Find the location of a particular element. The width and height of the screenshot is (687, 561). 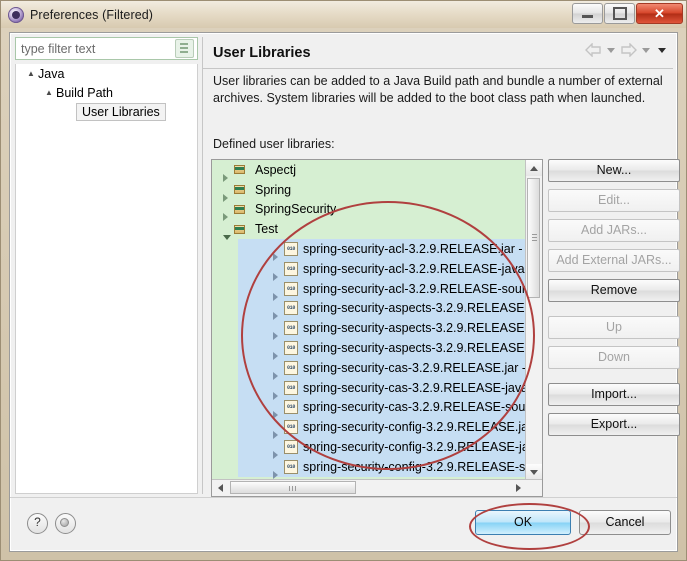

tree-row-library: Test is located at coordinates (369, 230).